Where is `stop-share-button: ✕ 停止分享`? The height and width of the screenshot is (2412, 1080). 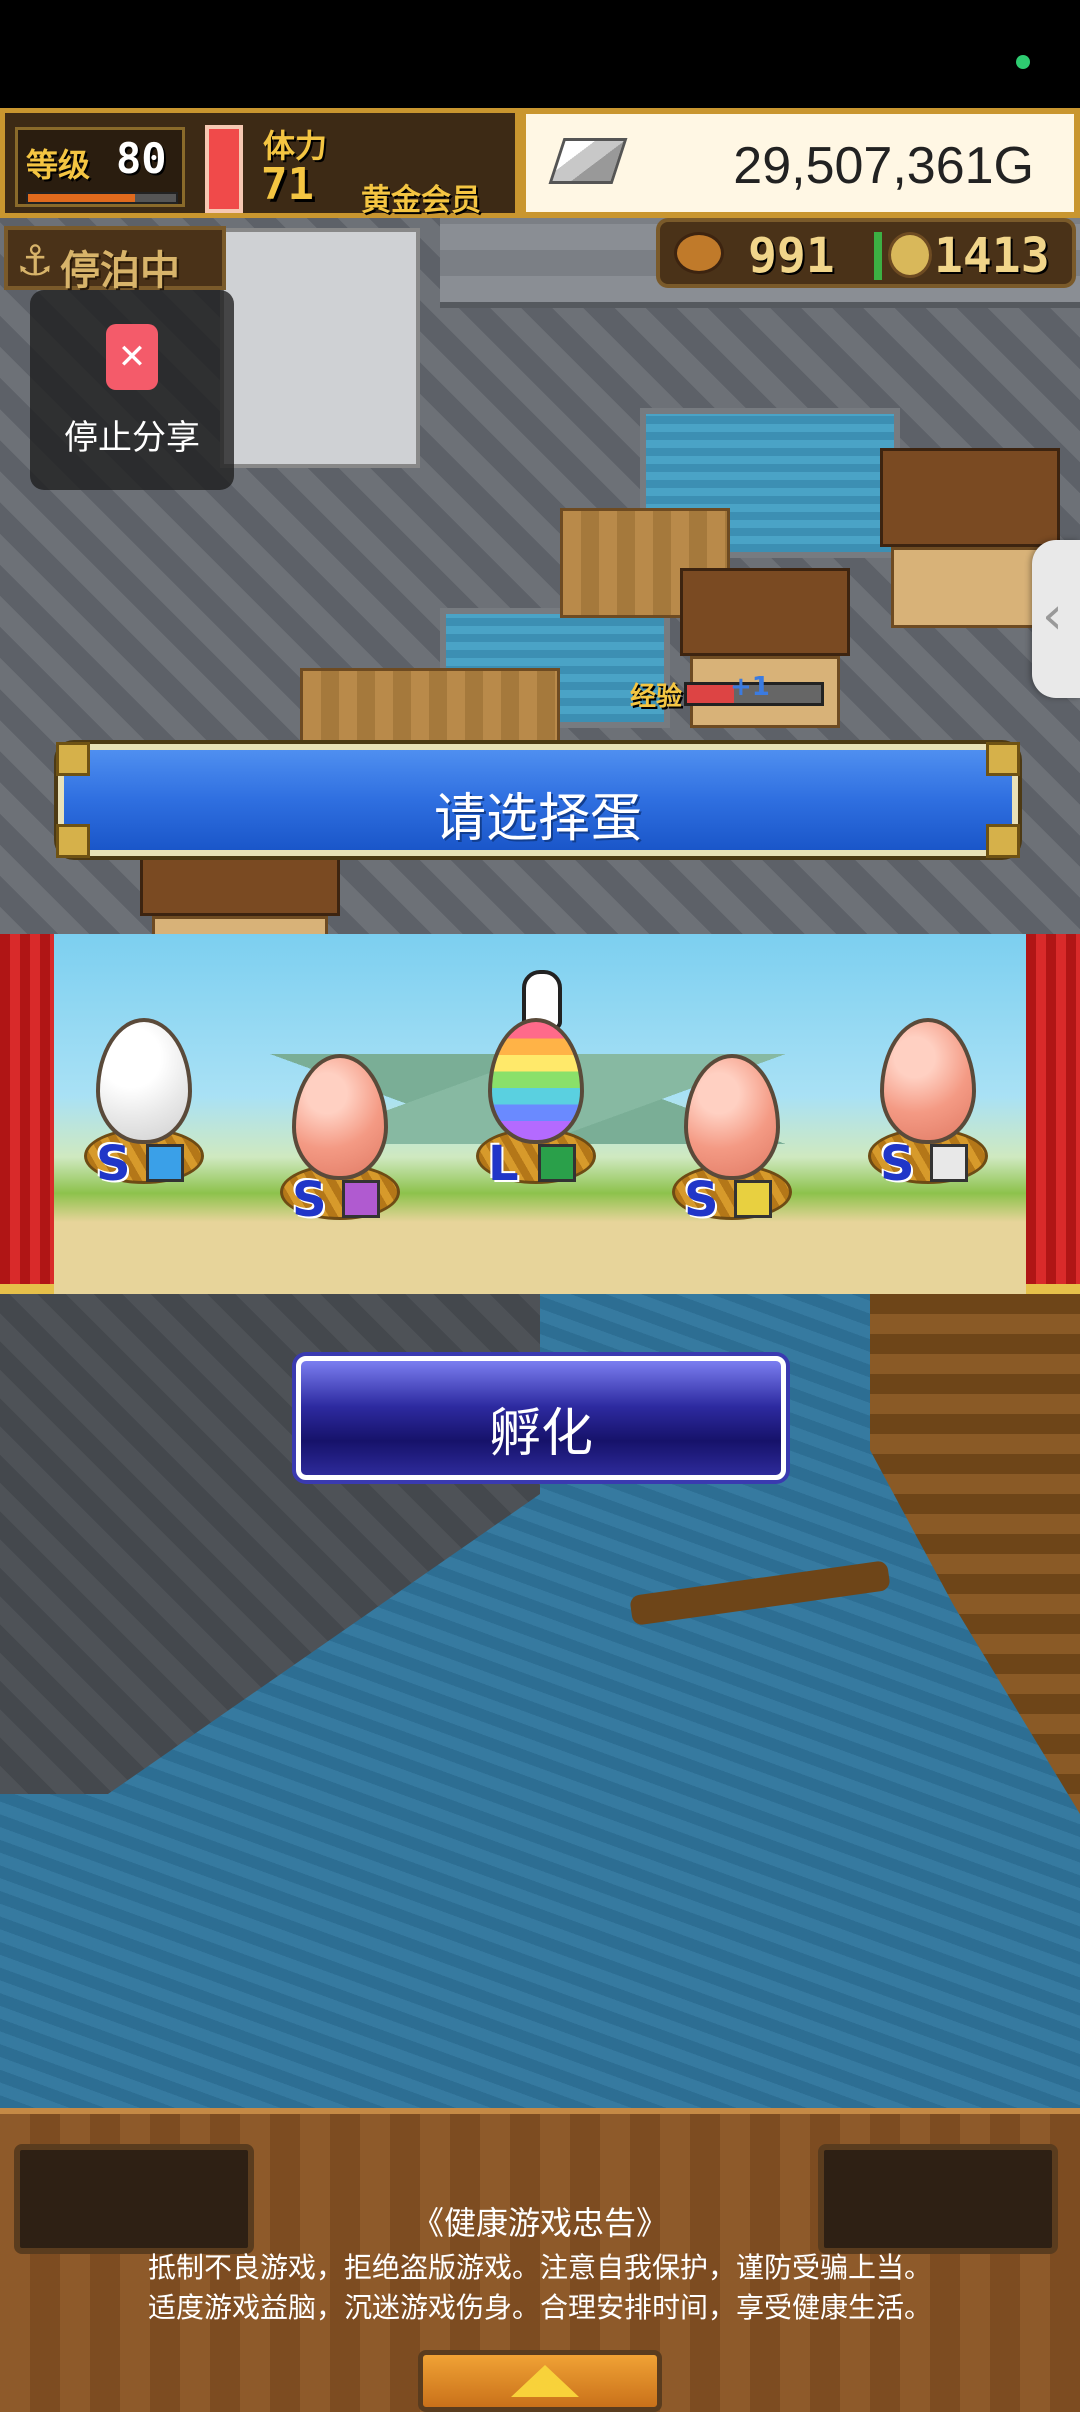 stop-share-button: ✕ 停止分享 is located at coordinates (132, 390).